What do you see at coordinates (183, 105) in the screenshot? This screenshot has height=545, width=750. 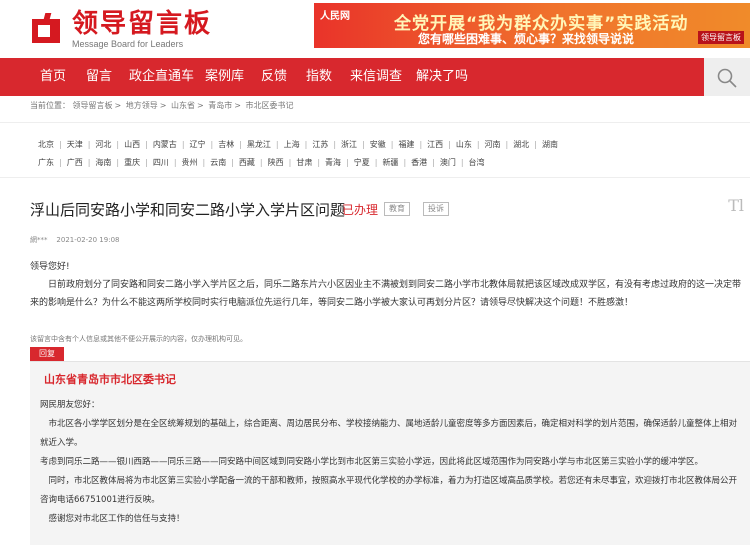 I see `breadcrumb-item: 山东省` at bounding box center [183, 105].